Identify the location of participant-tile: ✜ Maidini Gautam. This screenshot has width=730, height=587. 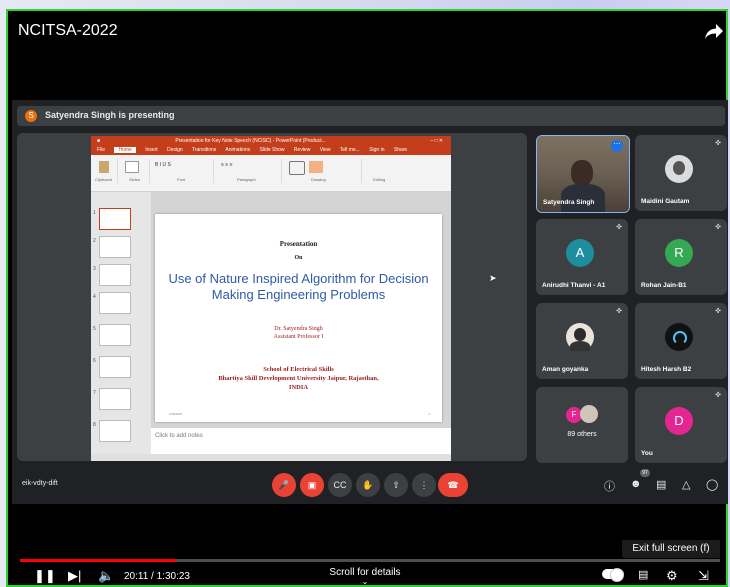
(681, 173).